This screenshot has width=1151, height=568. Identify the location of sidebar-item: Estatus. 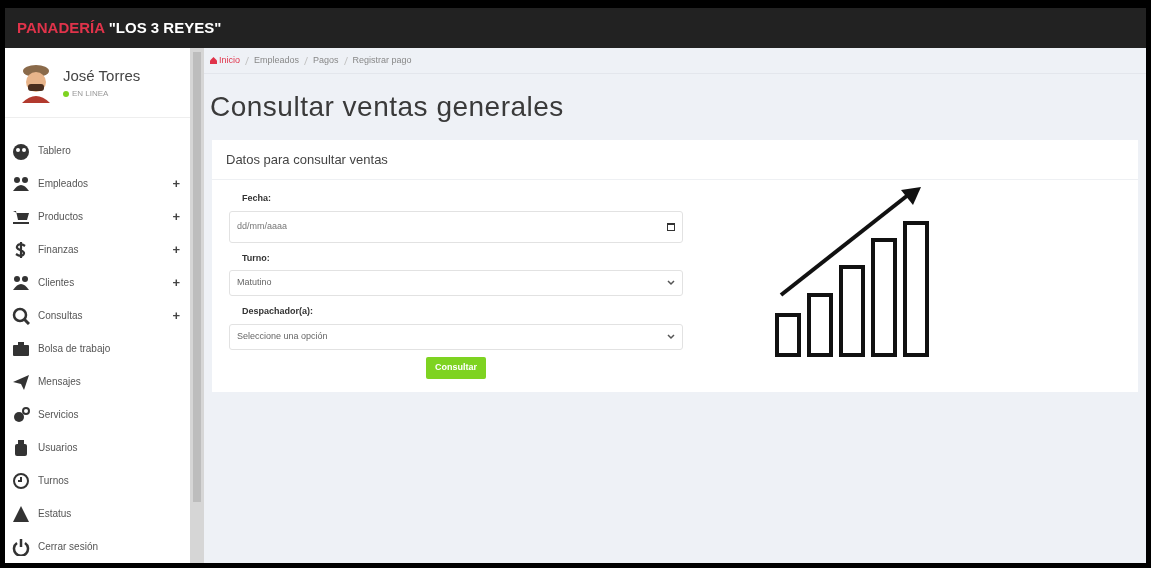
(97, 513).